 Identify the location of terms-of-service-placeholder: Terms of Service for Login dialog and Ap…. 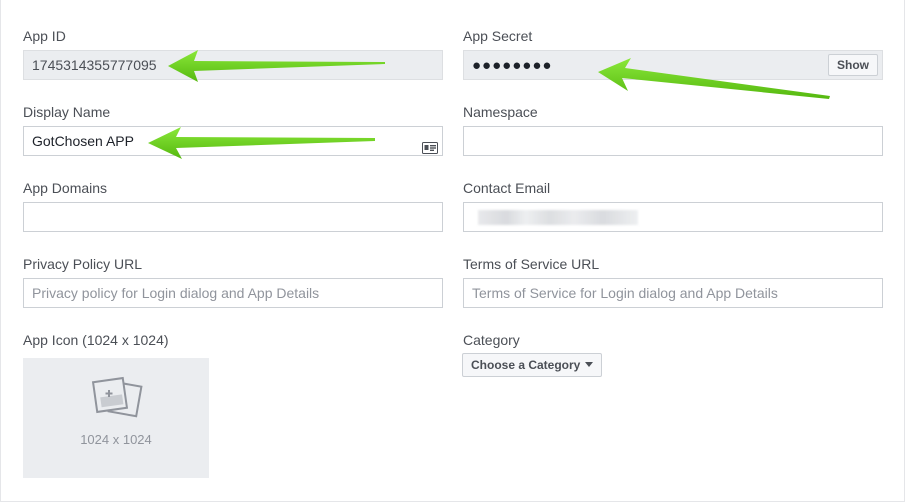
(625, 293).